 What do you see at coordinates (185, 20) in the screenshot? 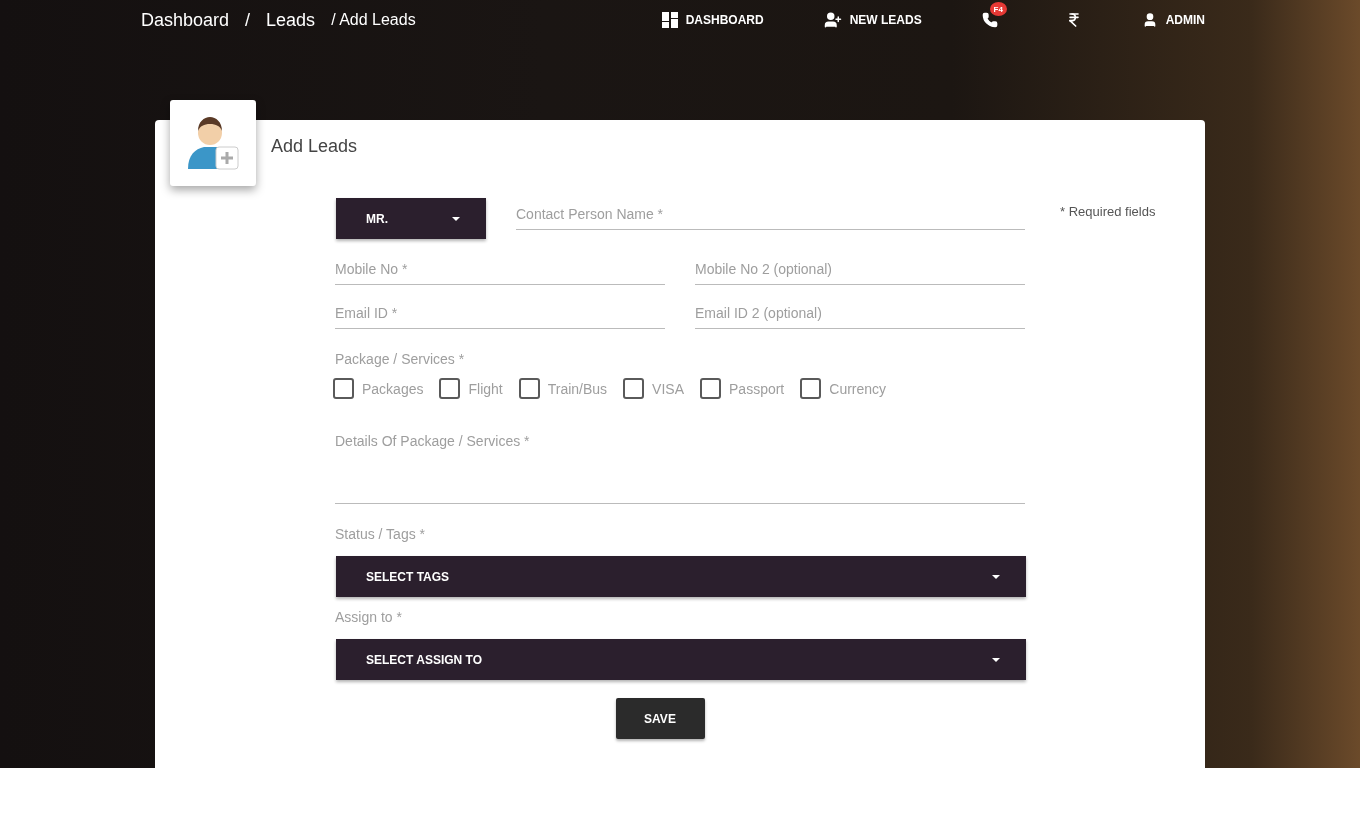
I see `breadcrumb-link: Dashboard` at bounding box center [185, 20].